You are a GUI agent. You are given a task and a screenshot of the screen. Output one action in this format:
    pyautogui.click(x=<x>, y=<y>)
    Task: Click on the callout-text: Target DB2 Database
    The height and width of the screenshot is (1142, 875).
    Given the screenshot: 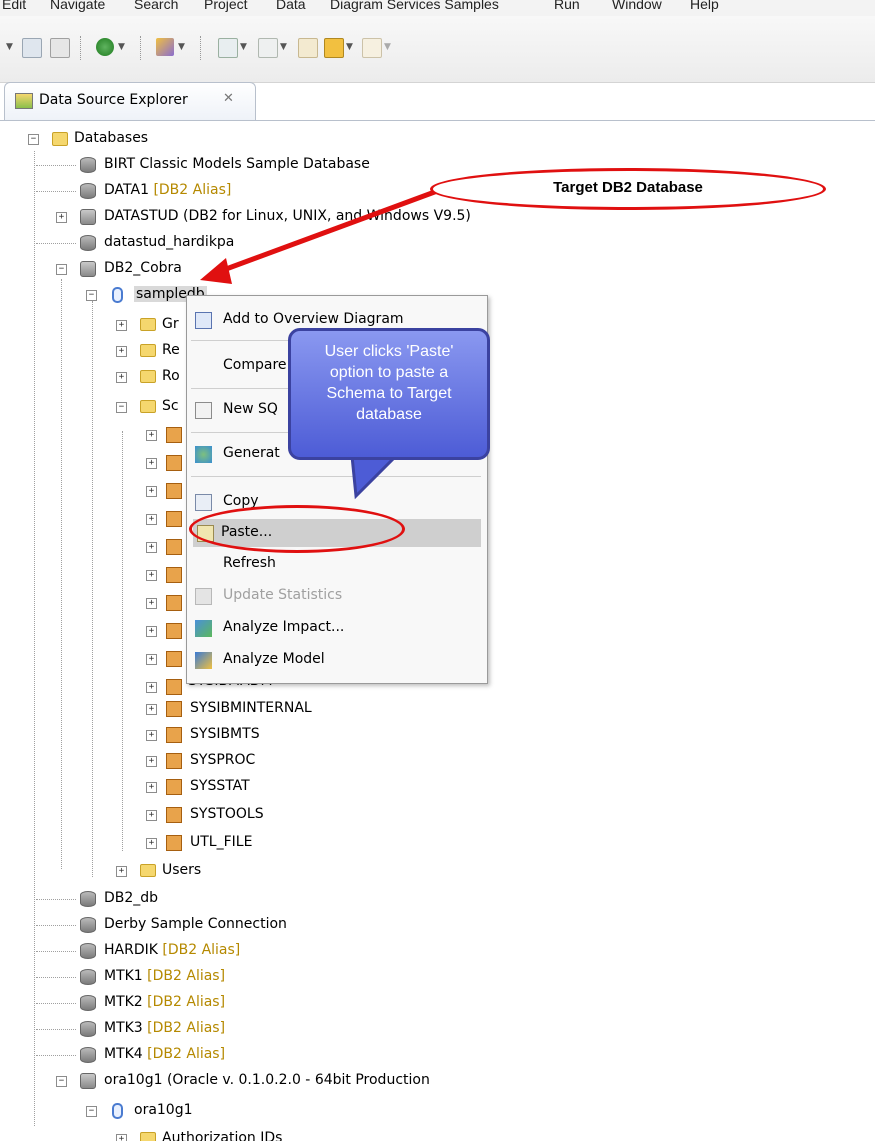 What is the action you would take?
    pyautogui.click(x=628, y=187)
    